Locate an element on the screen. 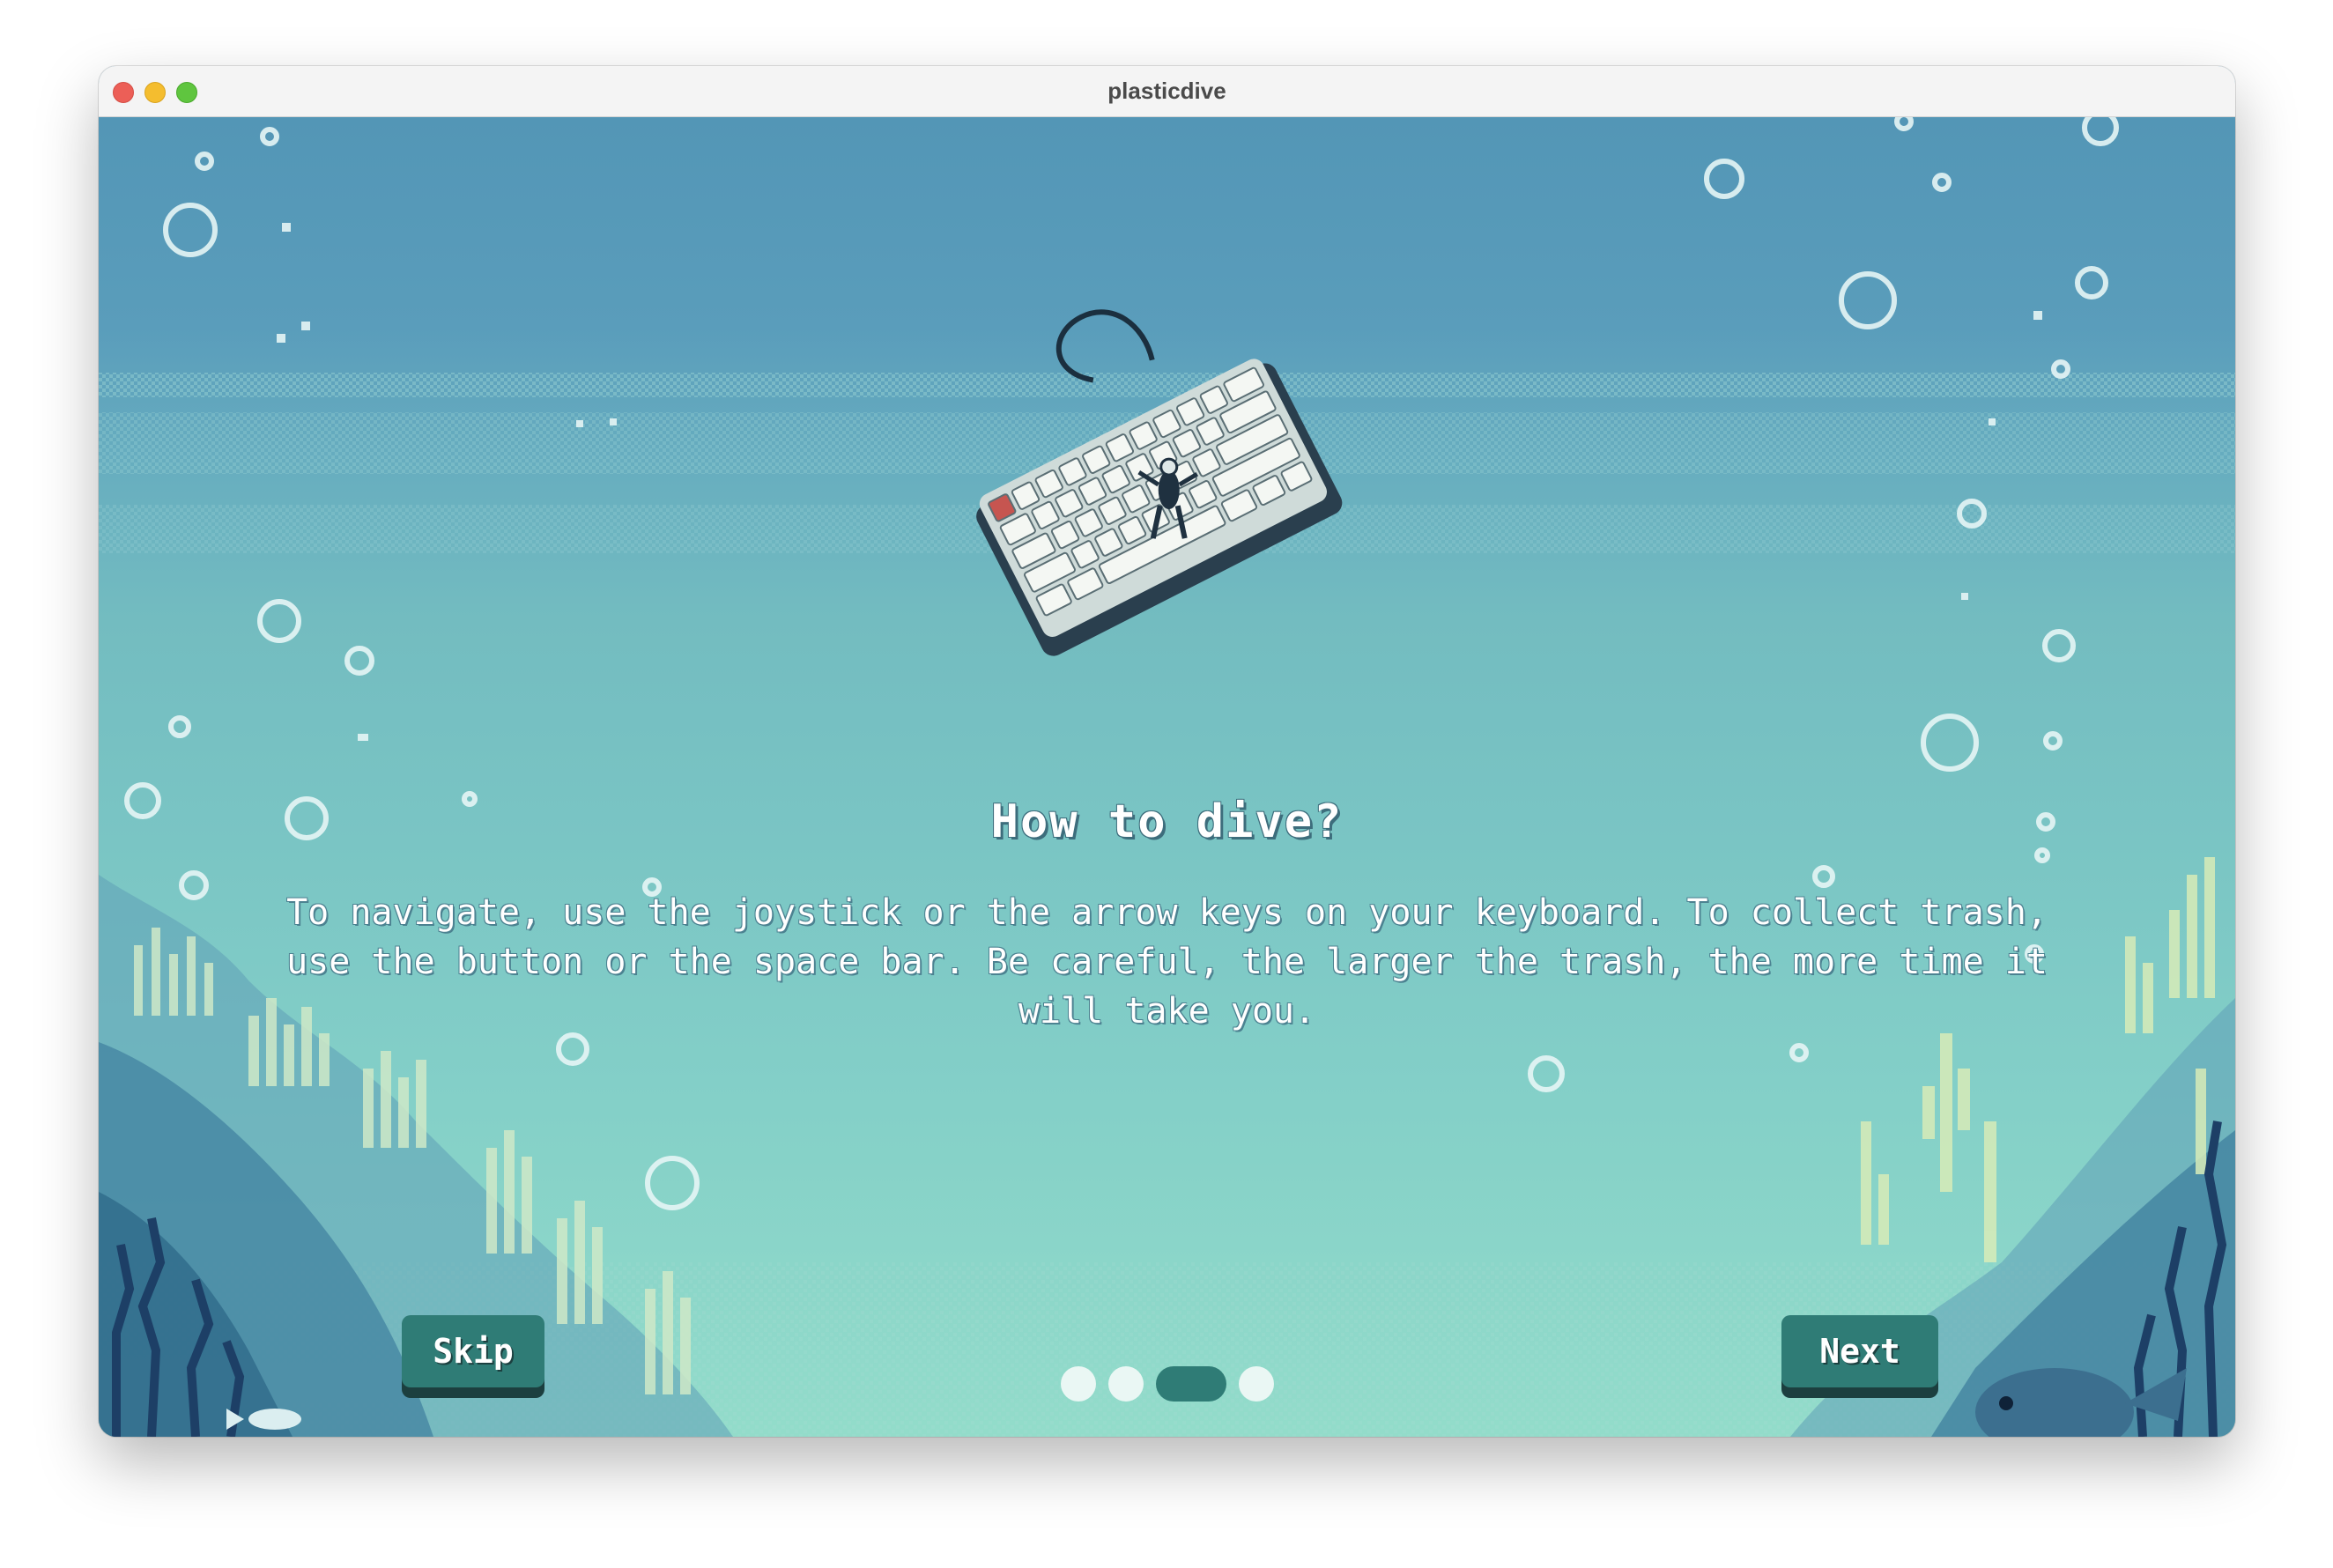 The width and height of the screenshot is (2333, 1568). maximize-window-button is located at coordinates (186, 92).